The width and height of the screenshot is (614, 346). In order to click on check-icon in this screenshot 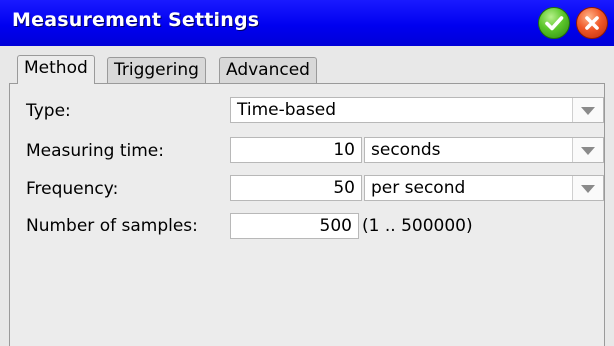, I will do `click(554, 23)`.